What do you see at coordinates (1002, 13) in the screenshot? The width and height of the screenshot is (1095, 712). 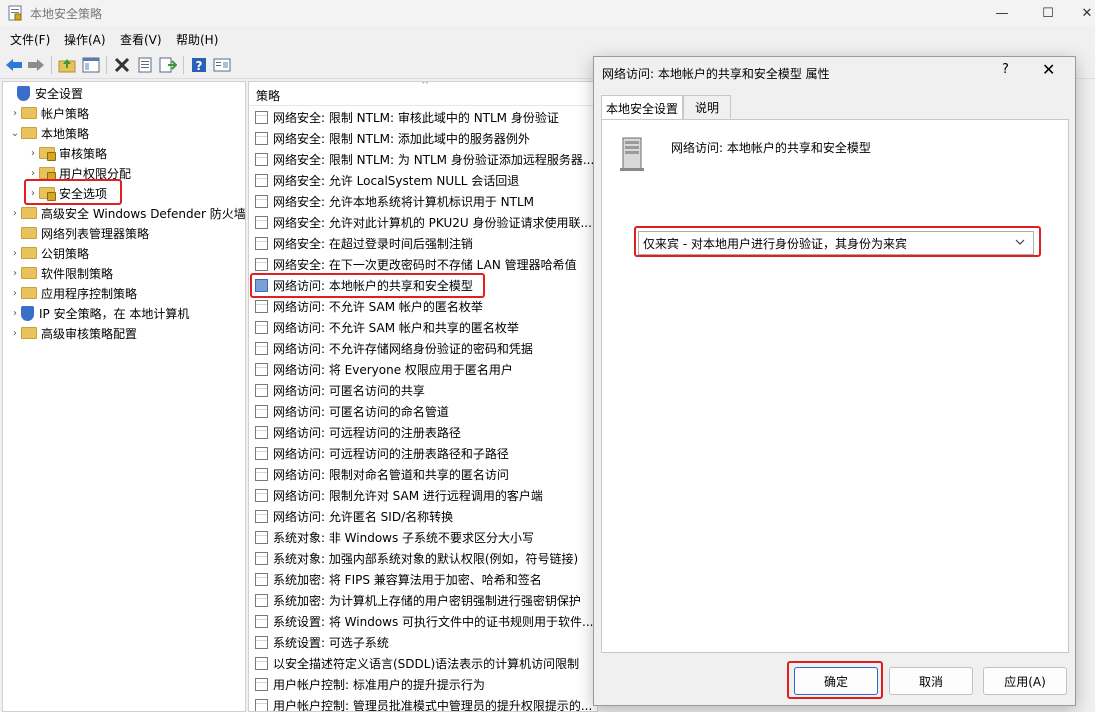 I see `minimize-icon: —` at bounding box center [1002, 13].